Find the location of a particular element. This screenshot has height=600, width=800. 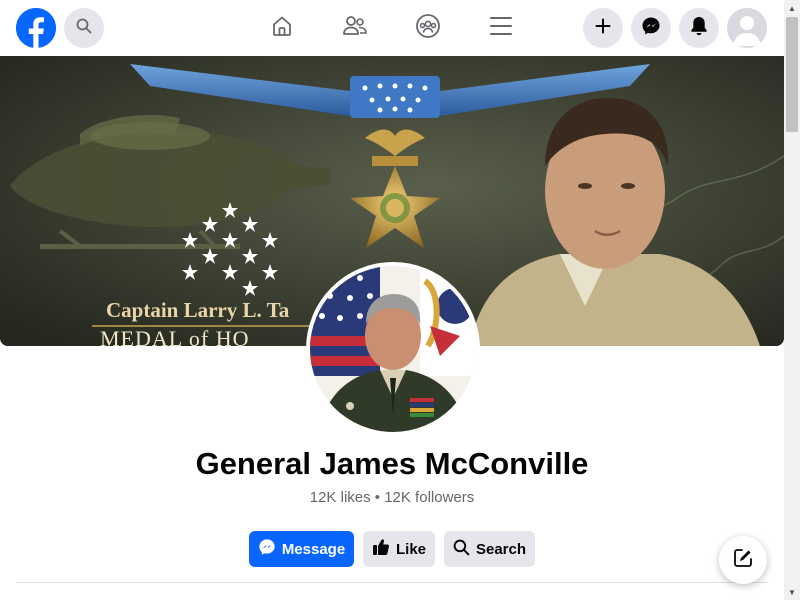

message-button: Message is located at coordinates (301, 549).